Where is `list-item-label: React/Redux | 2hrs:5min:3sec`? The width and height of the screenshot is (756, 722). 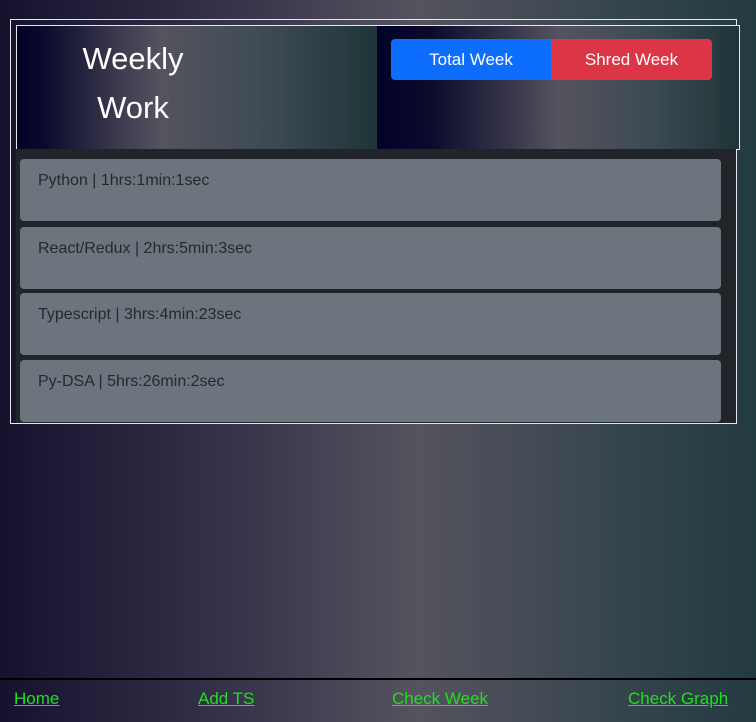 list-item-label: React/Redux | 2hrs:5min:3sec is located at coordinates (145, 248).